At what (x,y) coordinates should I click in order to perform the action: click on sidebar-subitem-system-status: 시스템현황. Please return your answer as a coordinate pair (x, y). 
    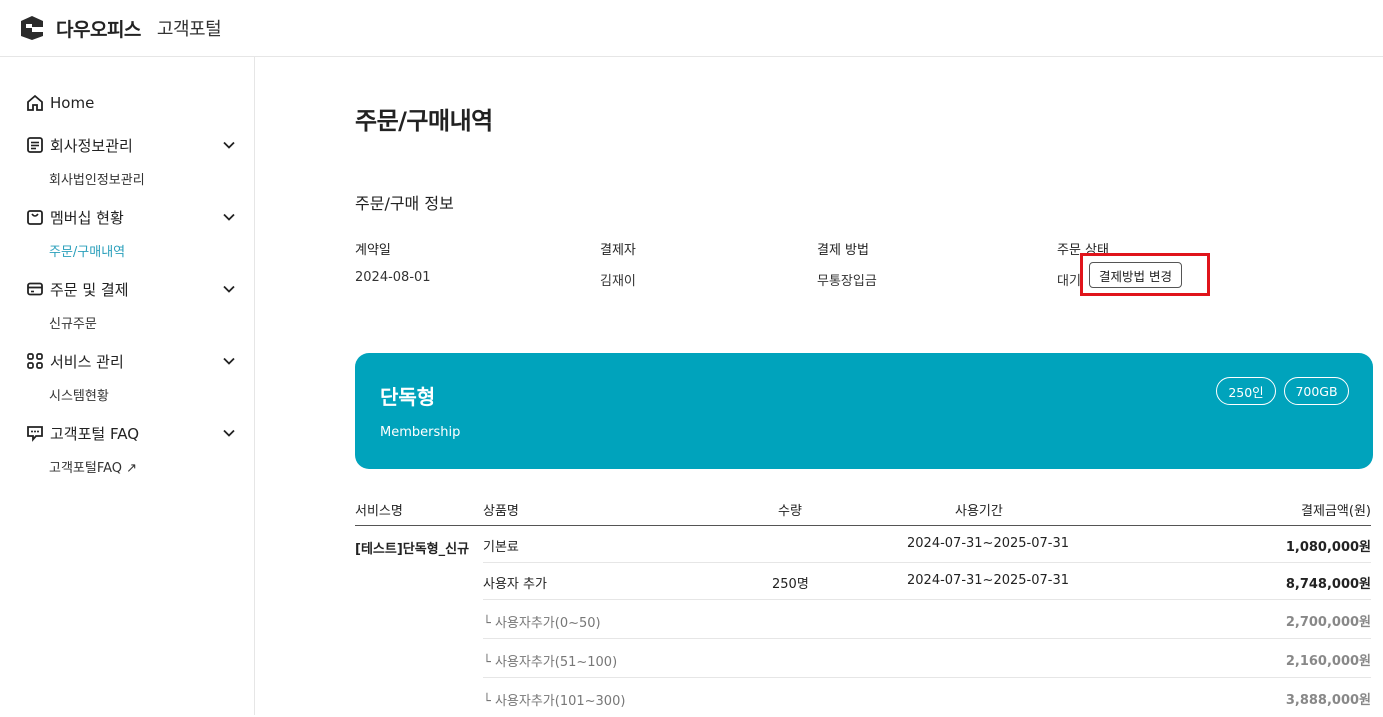
    Looking at the image, I should click on (142, 394).